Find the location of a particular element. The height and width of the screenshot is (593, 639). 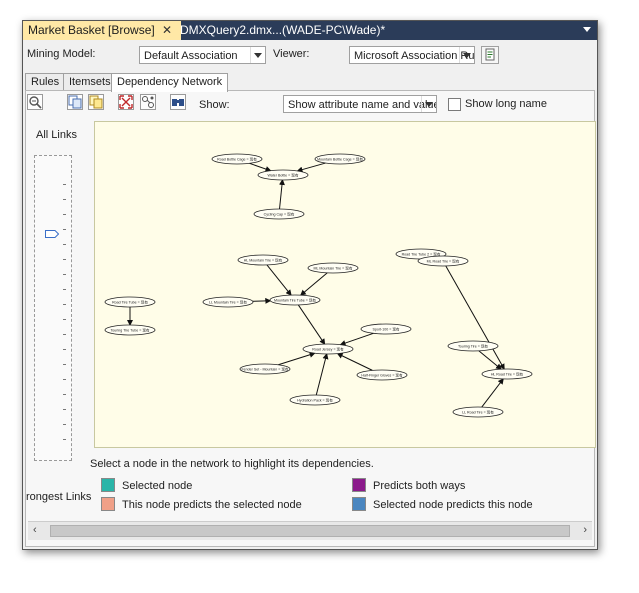

network-node: Cycling Cap = 现有 is located at coordinates (279, 214).